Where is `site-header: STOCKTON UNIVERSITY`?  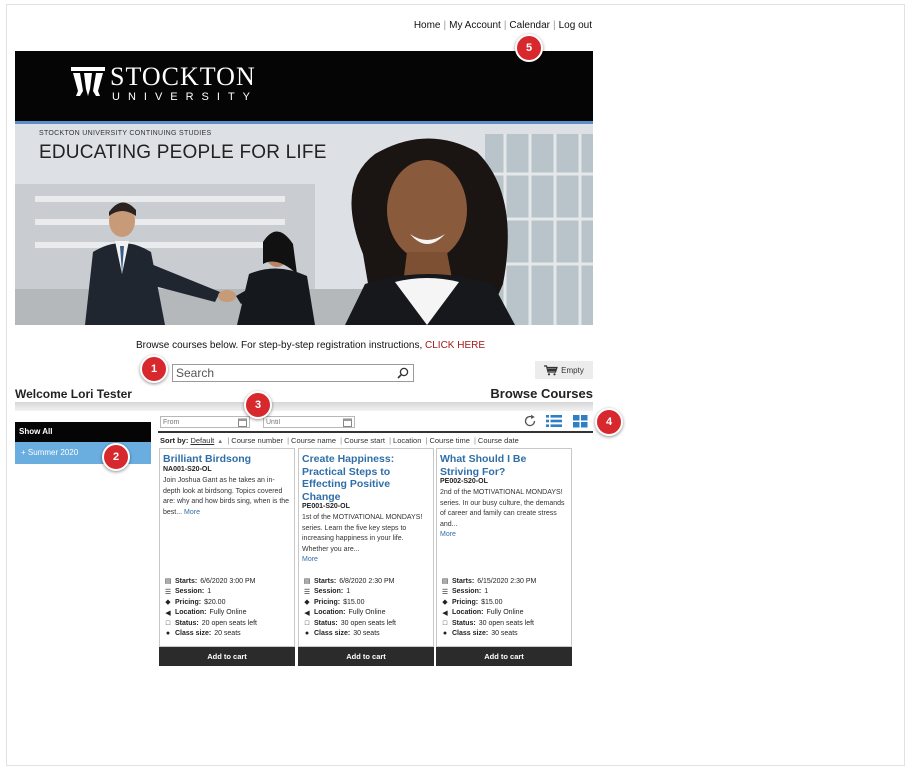 site-header: STOCKTON UNIVERSITY is located at coordinates (304, 86).